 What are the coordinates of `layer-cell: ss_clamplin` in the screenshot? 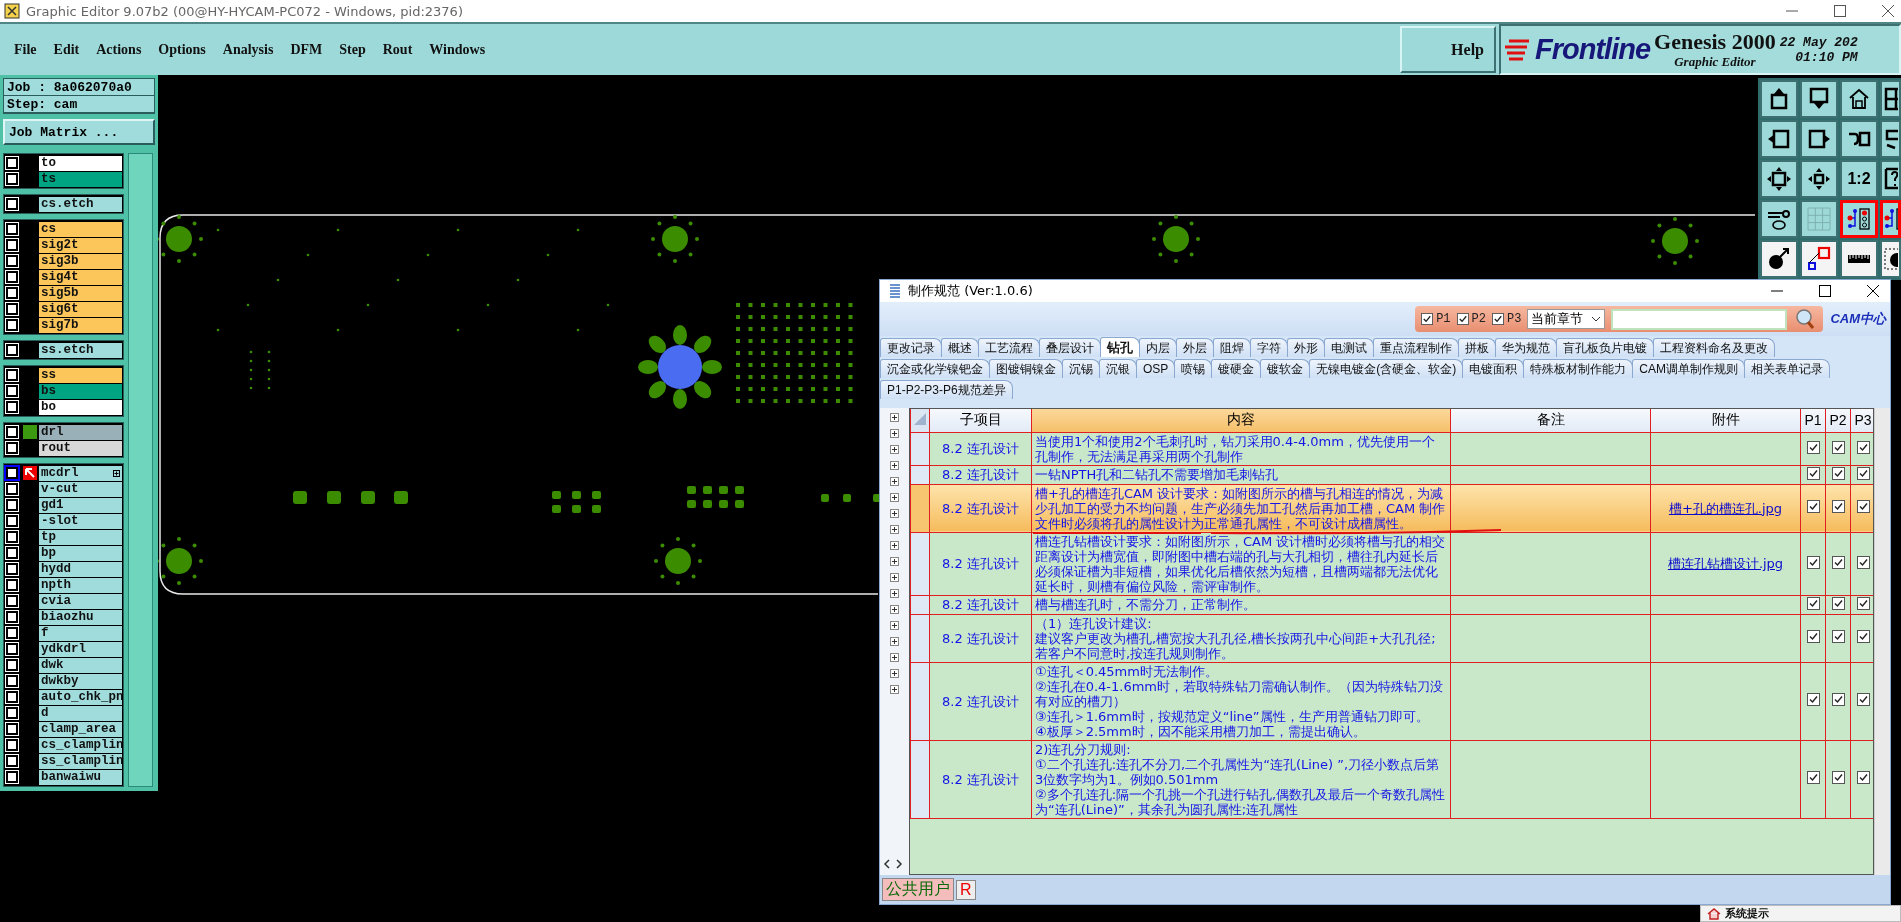 It's located at (80, 761).